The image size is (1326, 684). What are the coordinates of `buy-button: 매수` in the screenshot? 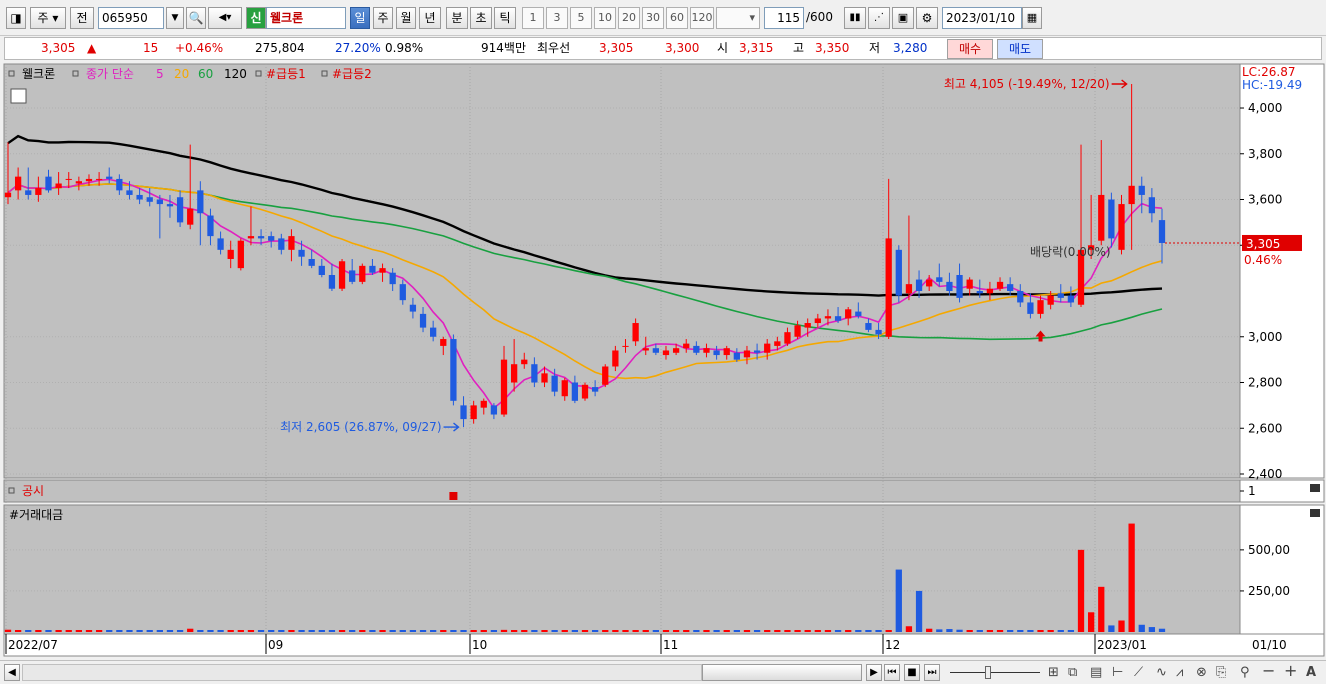 It's located at (970, 49).